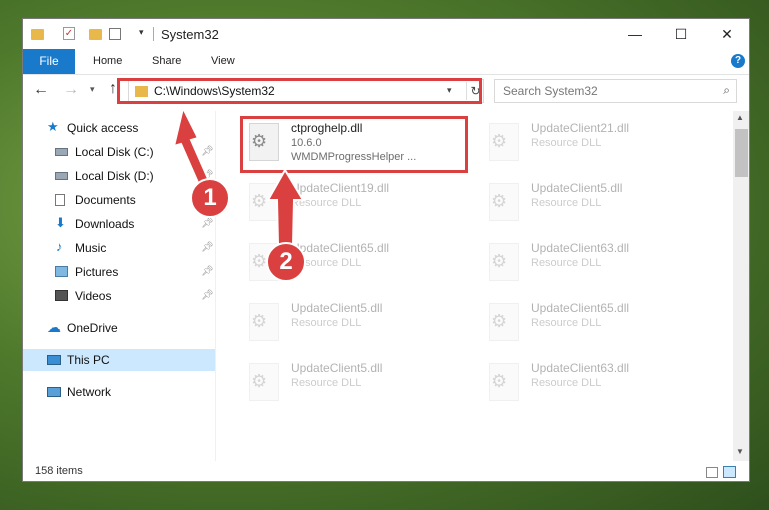 This screenshot has width=769, height=510. I want to click on search-icon: ⌕, so click(726, 90).